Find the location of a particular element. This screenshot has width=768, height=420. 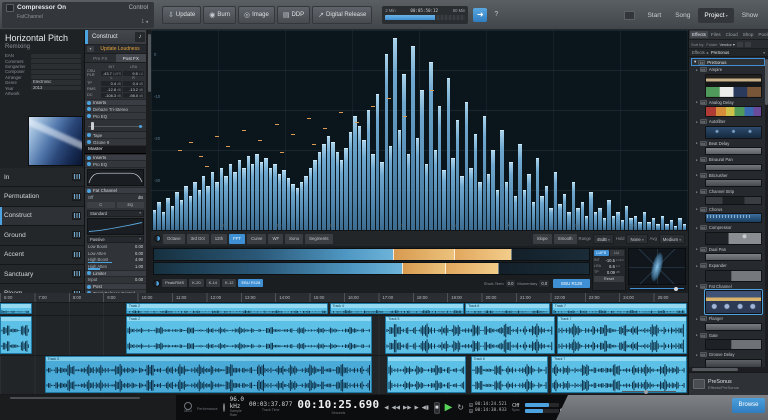

horizontal-scrollbar is located at coordinates (75, 398).